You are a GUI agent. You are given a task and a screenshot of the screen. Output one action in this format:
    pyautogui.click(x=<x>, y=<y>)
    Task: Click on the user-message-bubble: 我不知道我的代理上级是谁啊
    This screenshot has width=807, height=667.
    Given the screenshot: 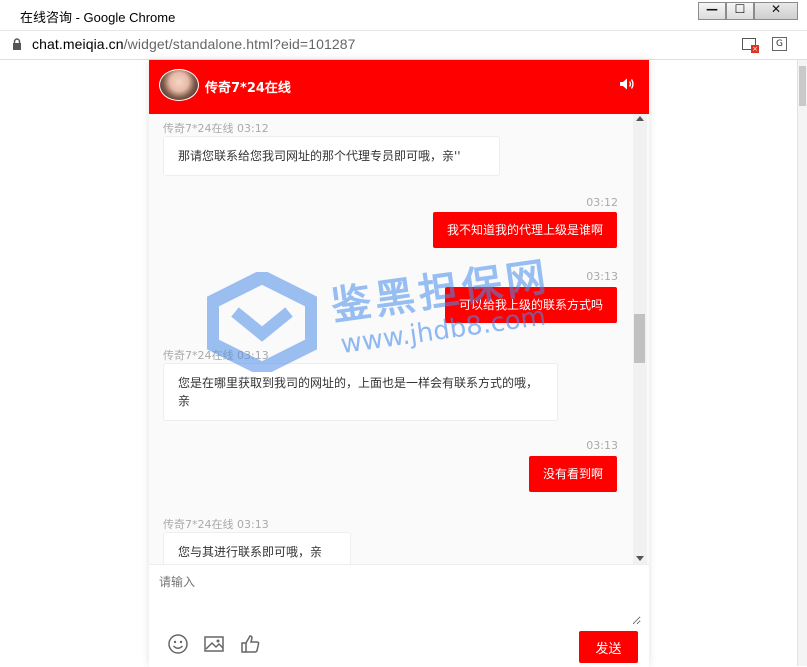 What is the action you would take?
    pyautogui.click(x=524, y=230)
    